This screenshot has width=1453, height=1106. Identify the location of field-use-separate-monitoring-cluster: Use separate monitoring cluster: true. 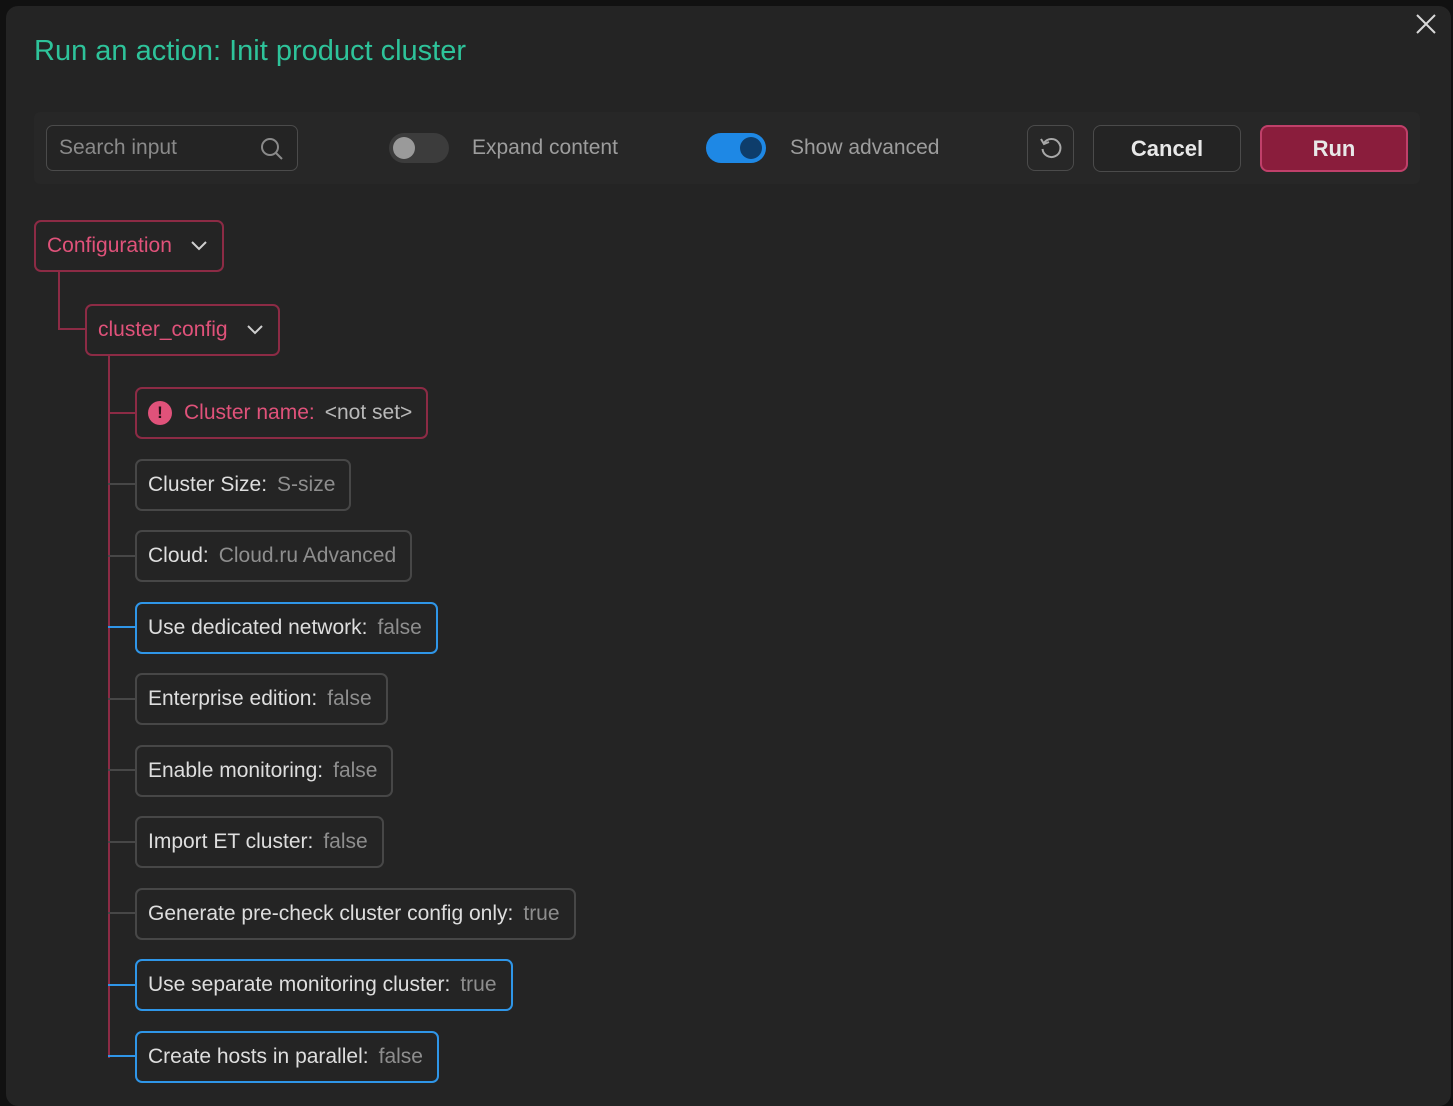
(324, 985).